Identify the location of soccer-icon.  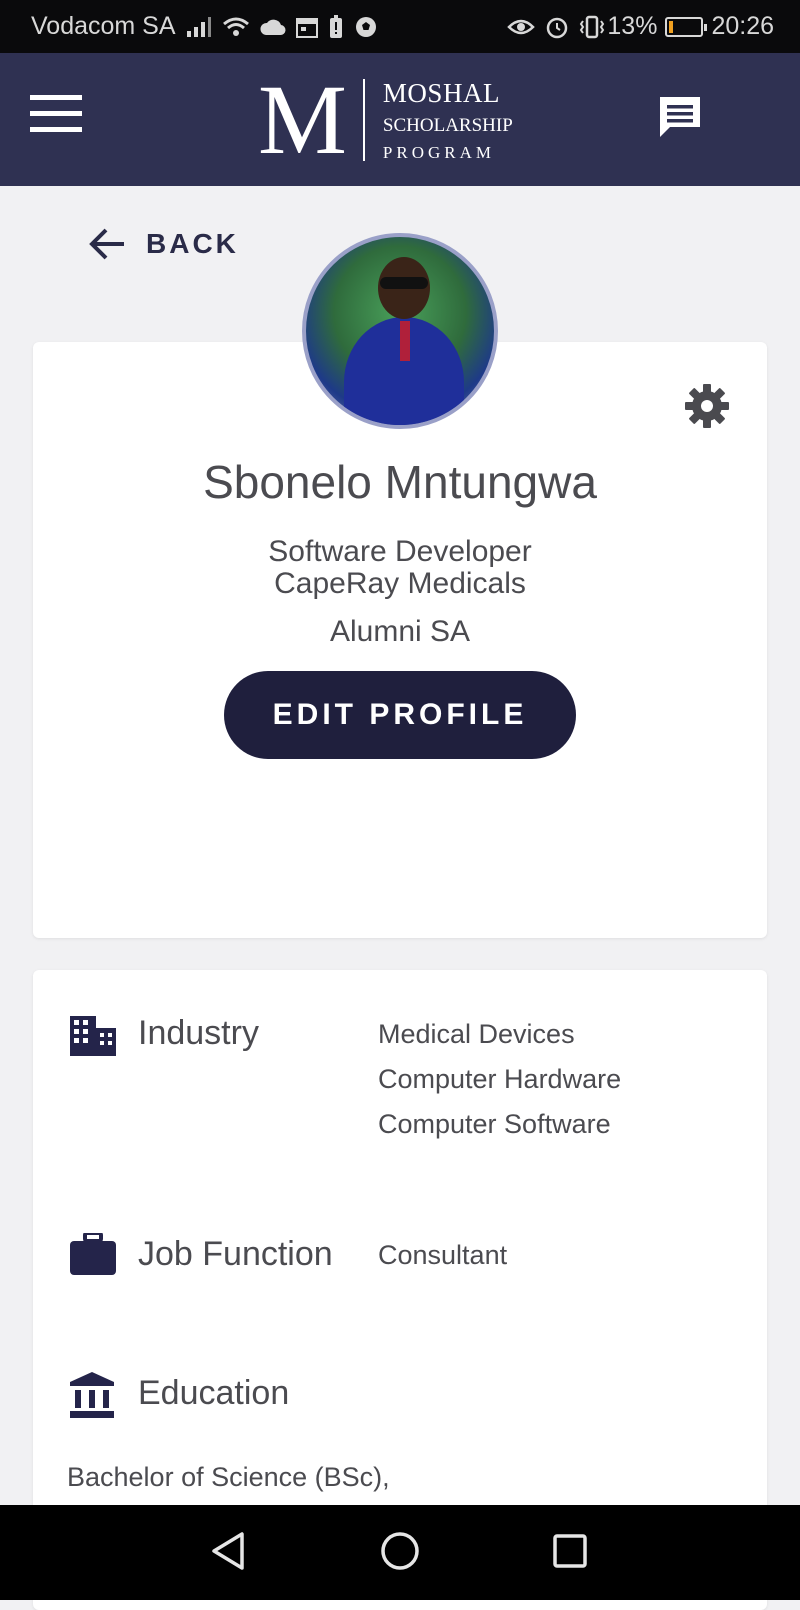
(365, 26).